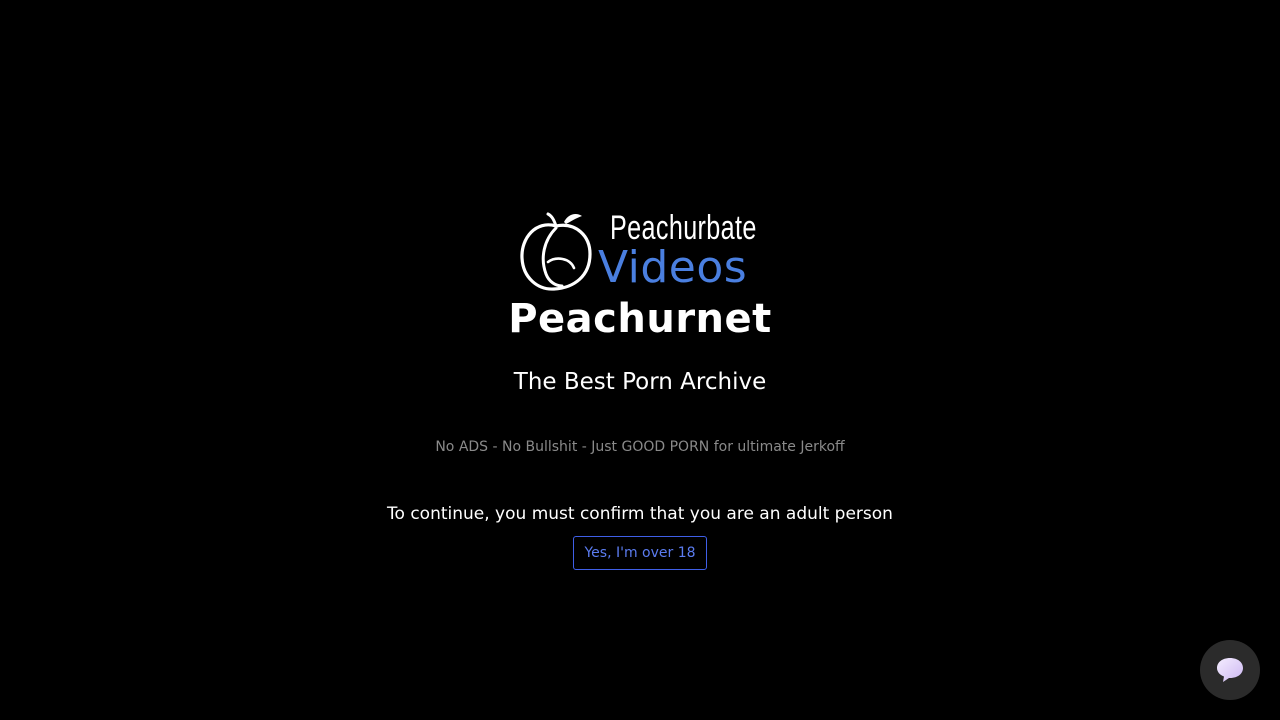  Describe the element at coordinates (640, 319) in the screenshot. I see `site-title: Peachurnet` at that location.